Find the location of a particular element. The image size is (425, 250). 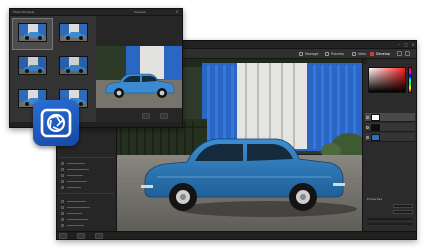

preview-title: Preview is located at coordinates (140, 12).